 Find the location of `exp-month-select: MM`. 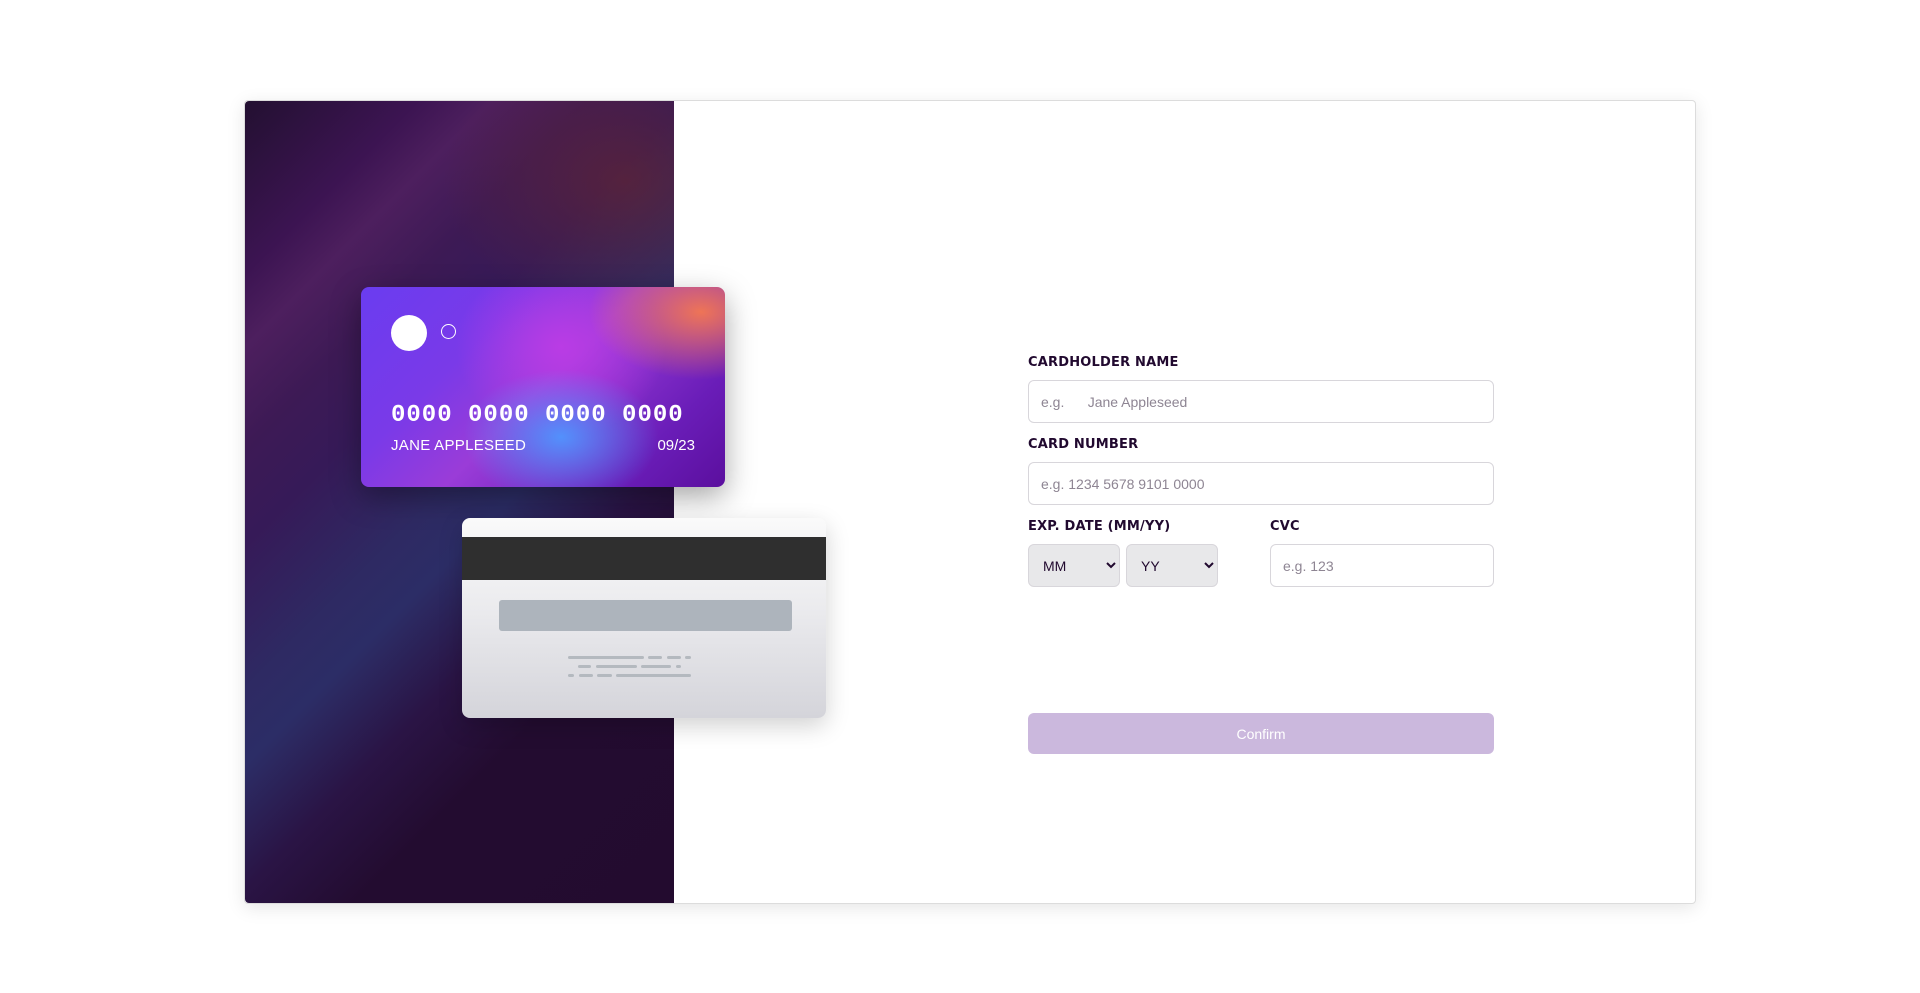

exp-month-select: MM is located at coordinates (1074, 565).